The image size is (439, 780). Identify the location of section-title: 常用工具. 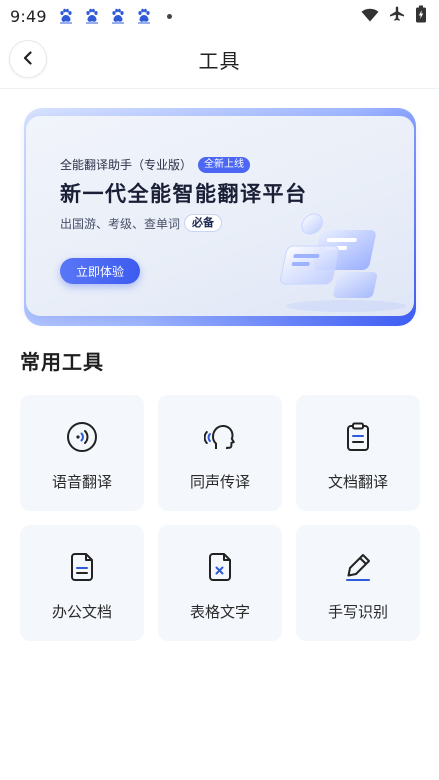
(62, 362).